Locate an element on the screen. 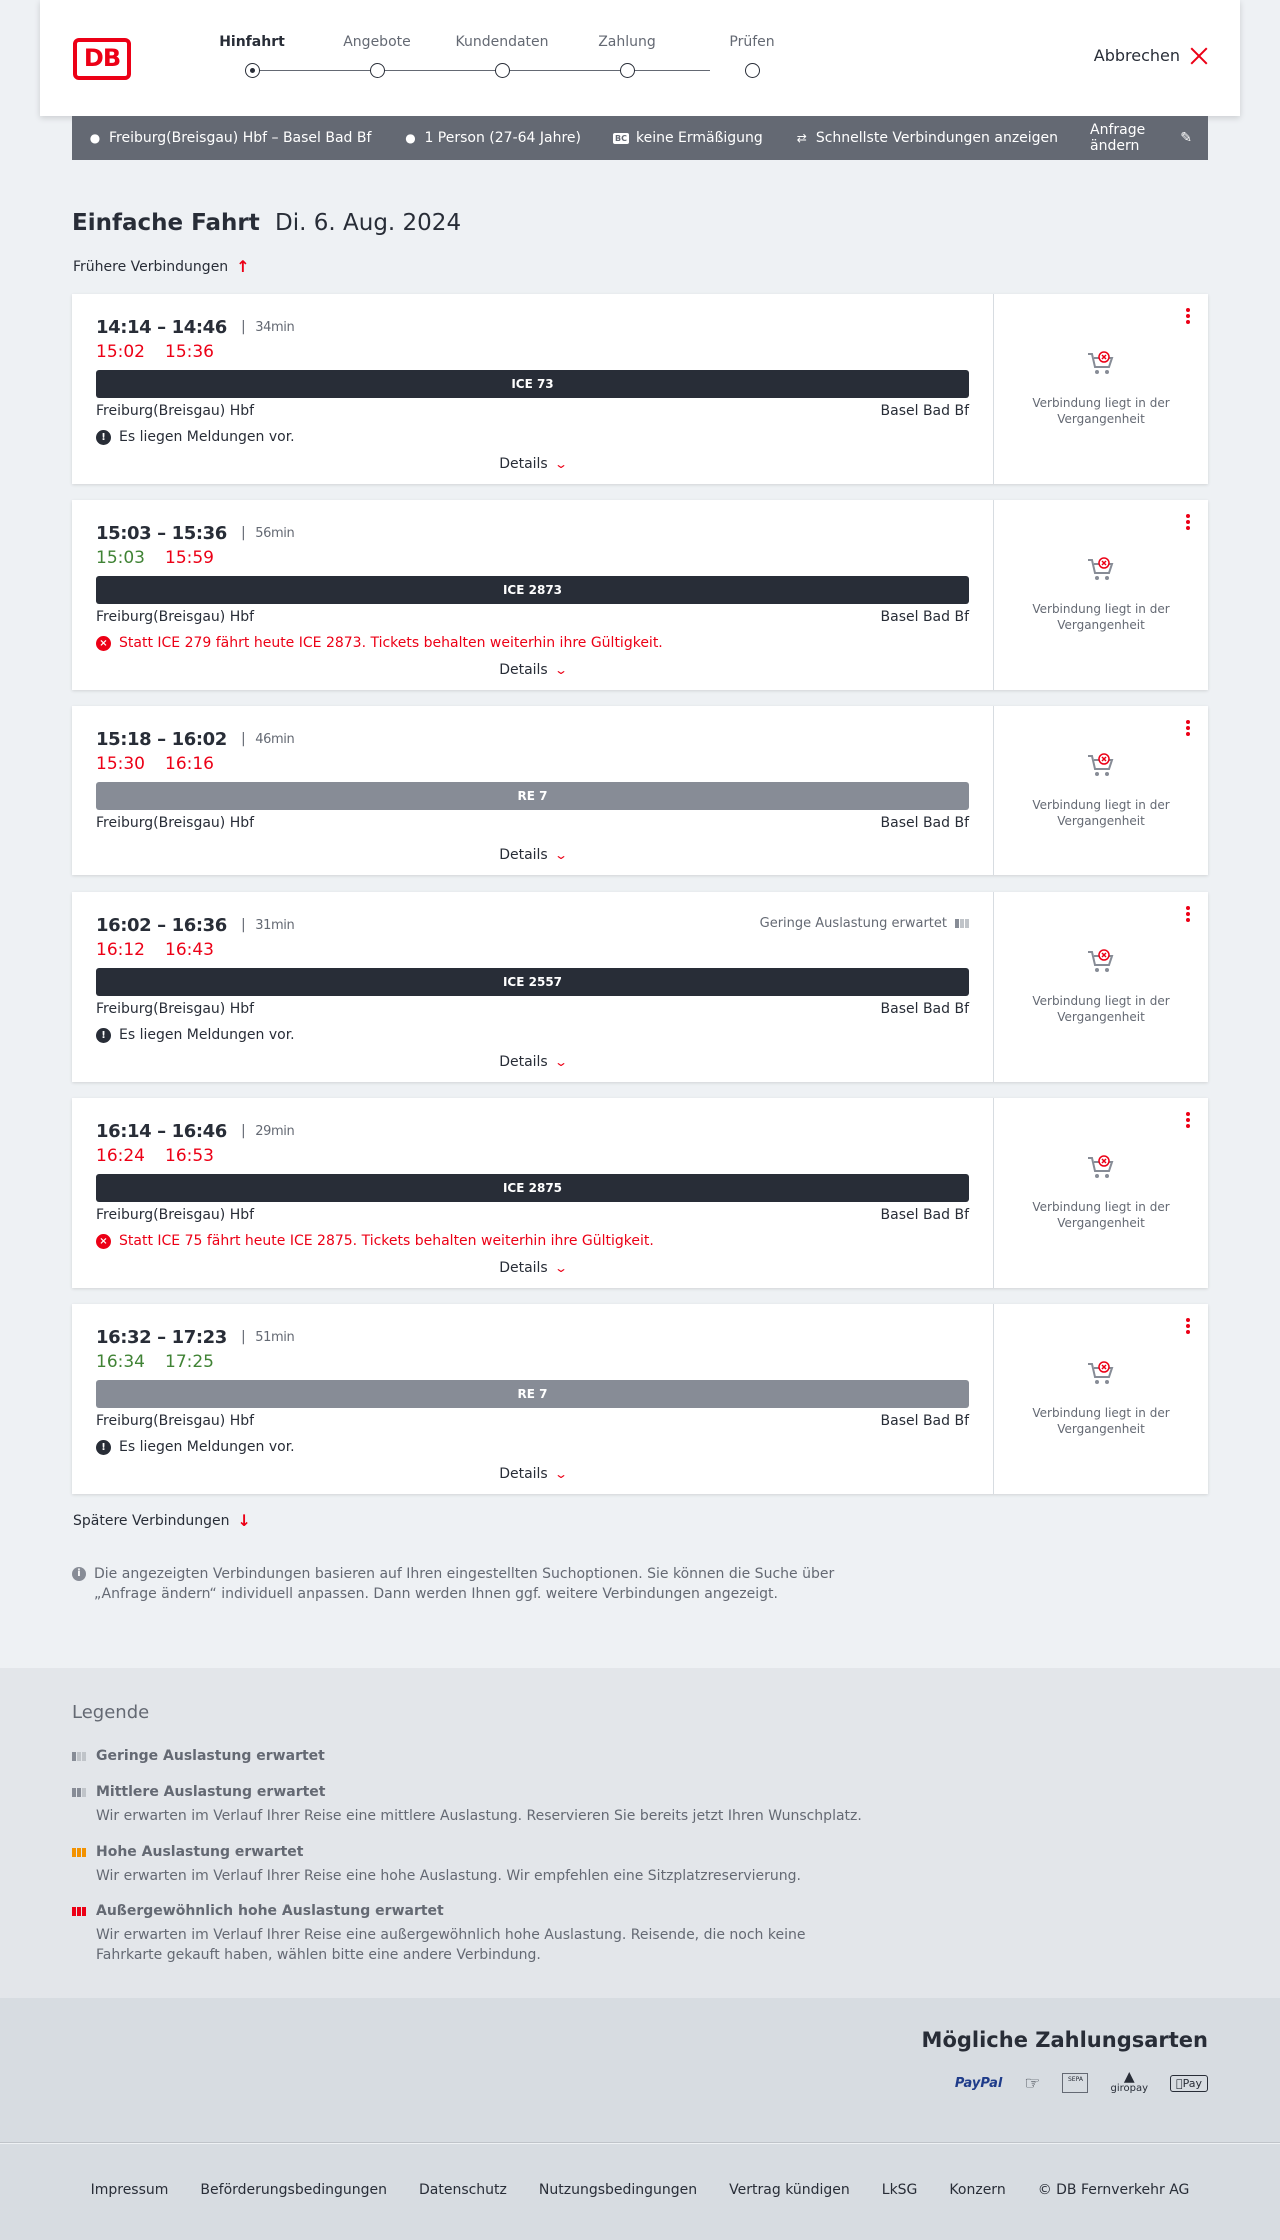  query-passengers: ● 1 Person (27-64 Jahre) is located at coordinates (492, 138).